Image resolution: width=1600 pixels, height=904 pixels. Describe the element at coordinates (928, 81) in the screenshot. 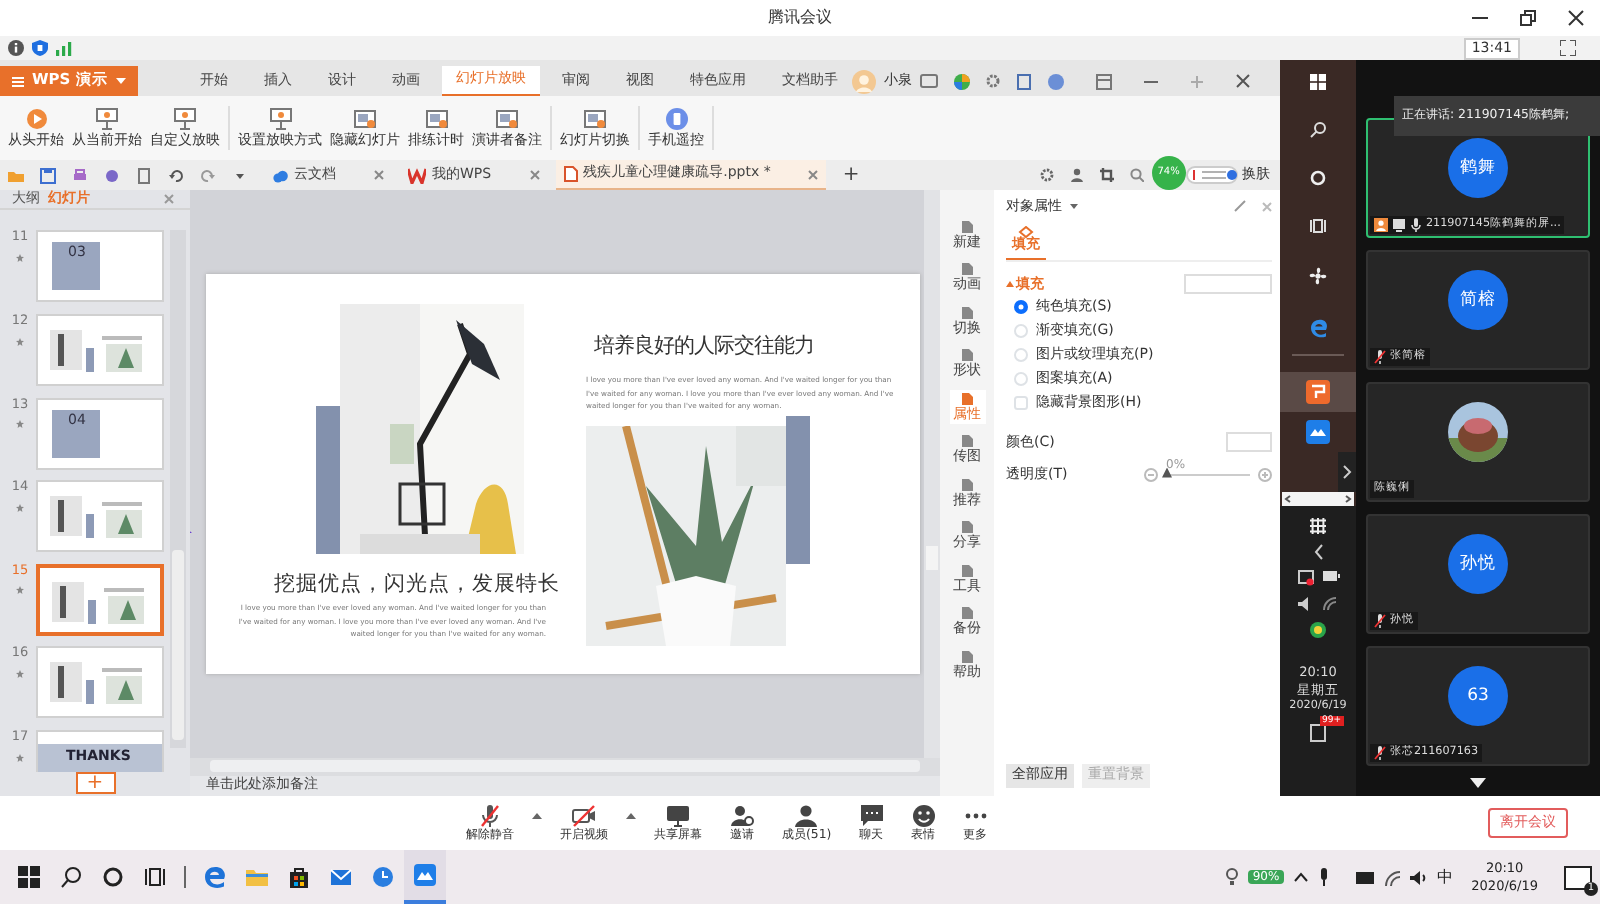

I see `message-icon` at that location.